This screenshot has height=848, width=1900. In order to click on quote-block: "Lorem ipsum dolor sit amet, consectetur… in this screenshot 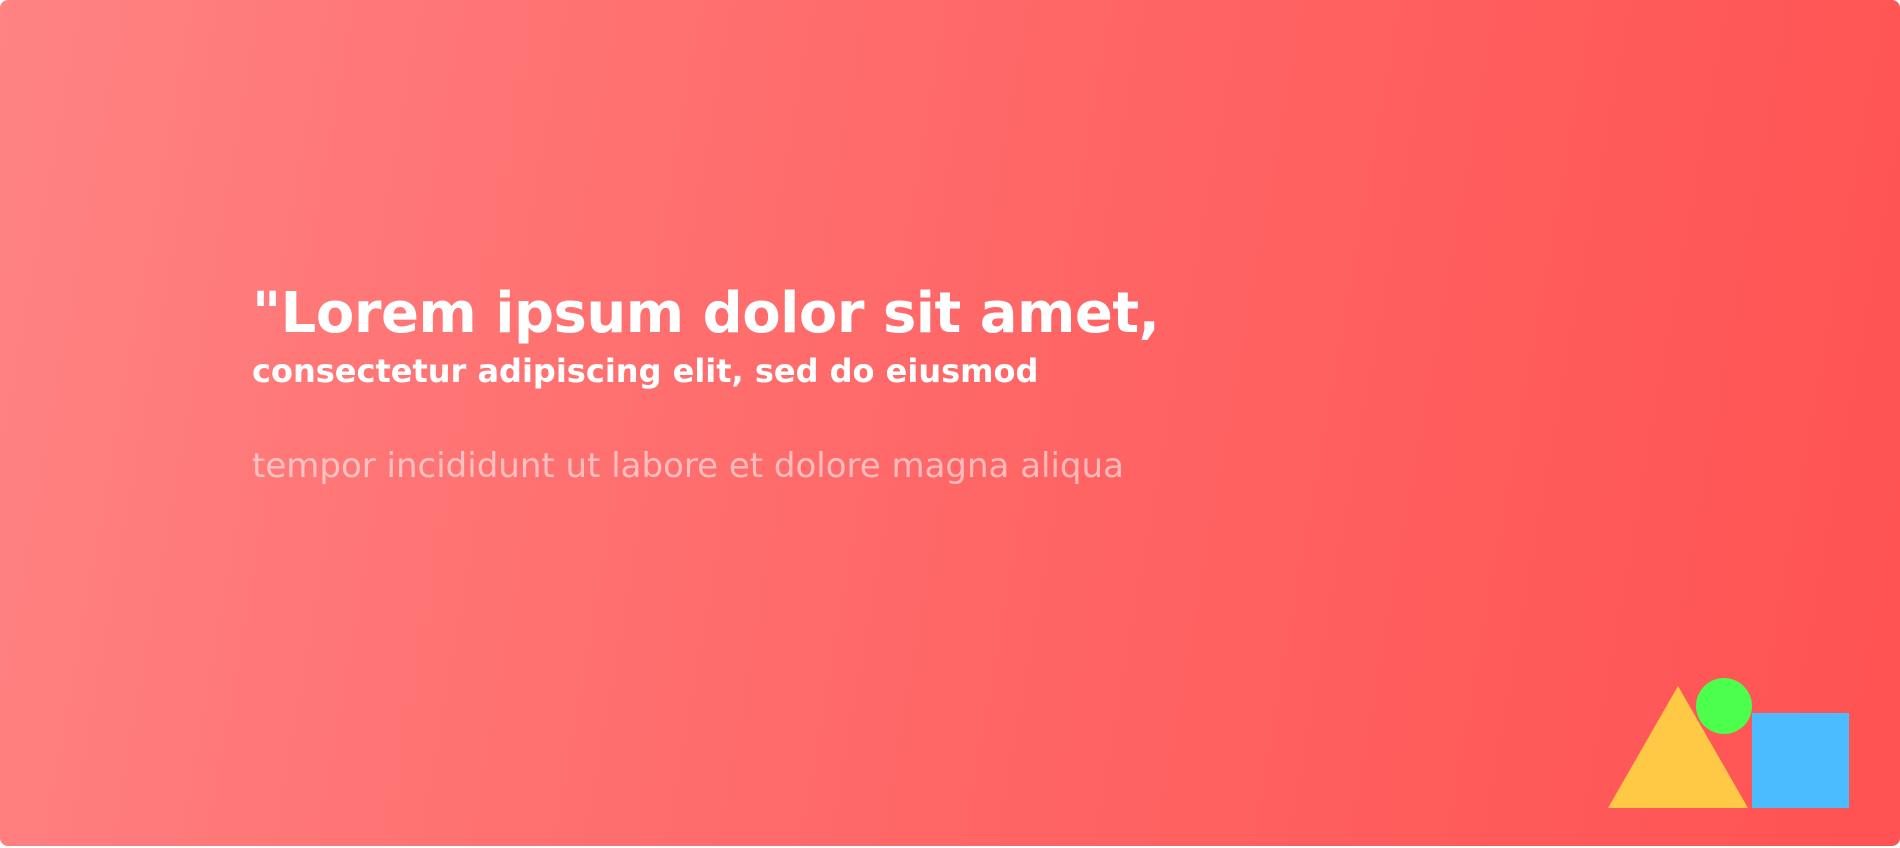, I will do `click(706, 383)`.